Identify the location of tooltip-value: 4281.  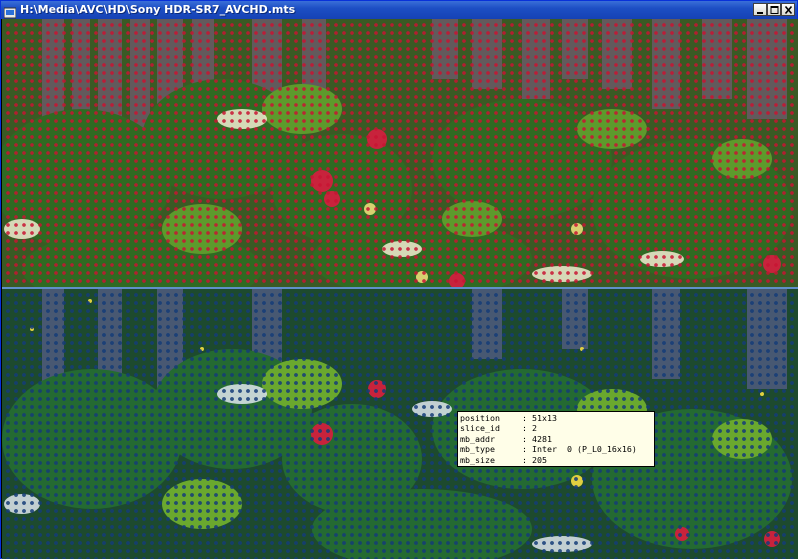
(542, 438).